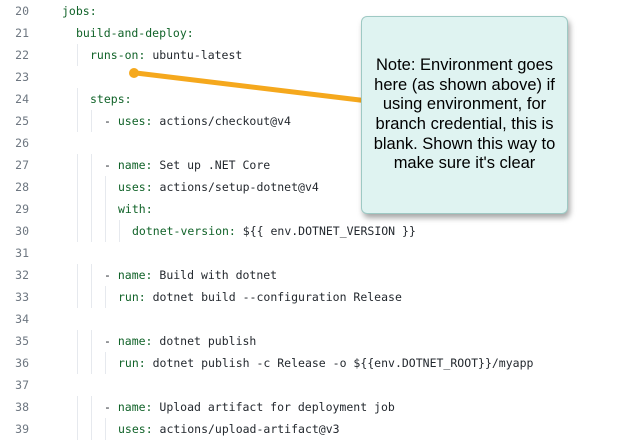 The image size is (644, 442). What do you see at coordinates (204, 341) in the screenshot?
I see `yaml-value: dotnet publish` at bounding box center [204, 341].